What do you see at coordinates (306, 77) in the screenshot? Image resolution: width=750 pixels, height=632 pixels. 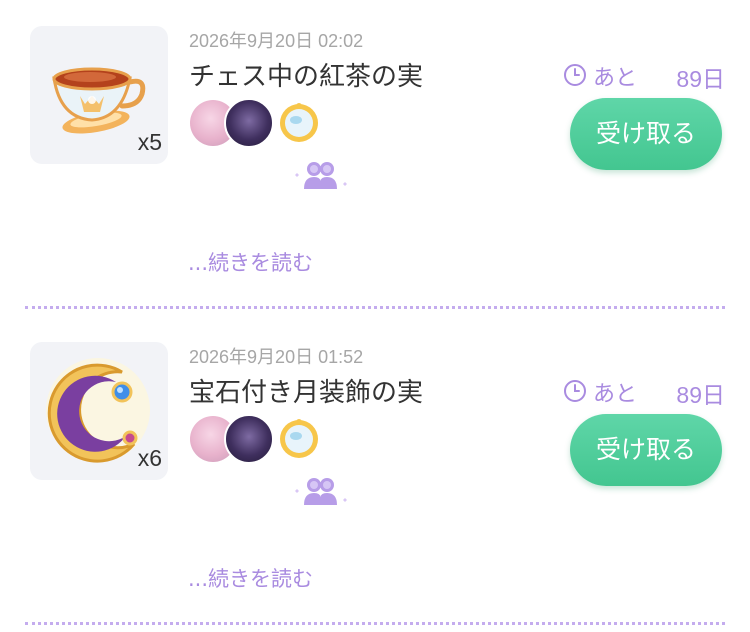 I see `item-title: チェス中の紅茶の実` at bounding box center [306, 77].